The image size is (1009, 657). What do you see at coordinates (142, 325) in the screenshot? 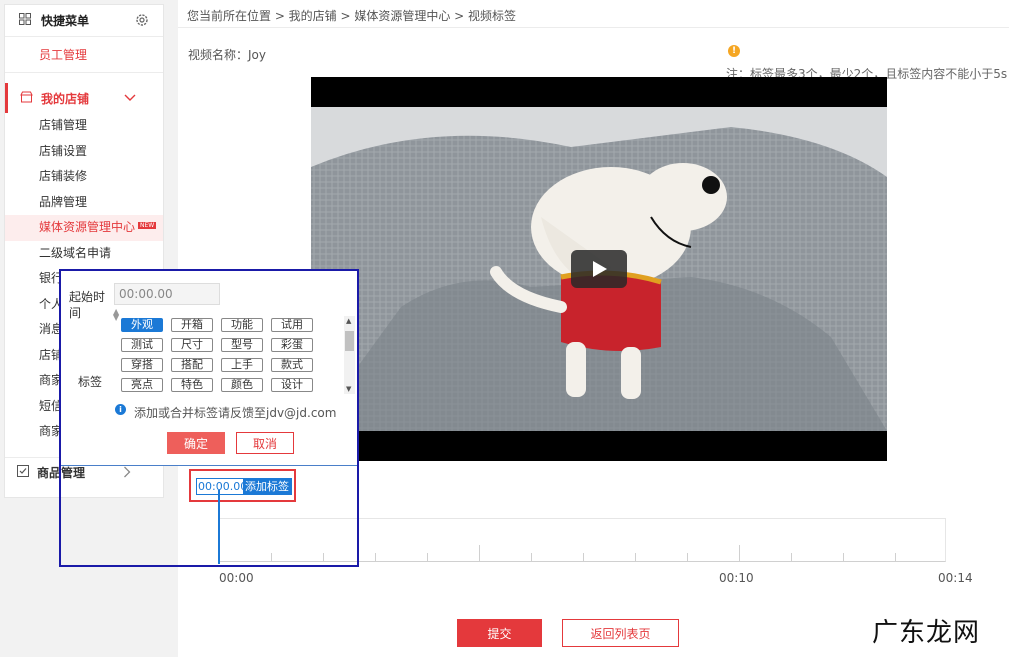
I see `tag-option: 外观` at bounding box center [142, 325].